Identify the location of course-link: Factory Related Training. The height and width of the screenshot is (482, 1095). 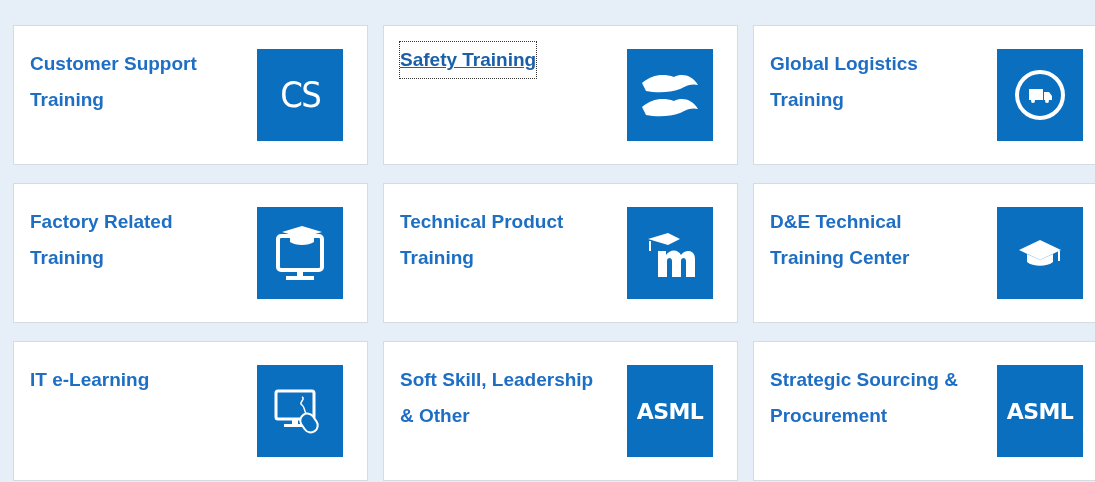
(135, 240).